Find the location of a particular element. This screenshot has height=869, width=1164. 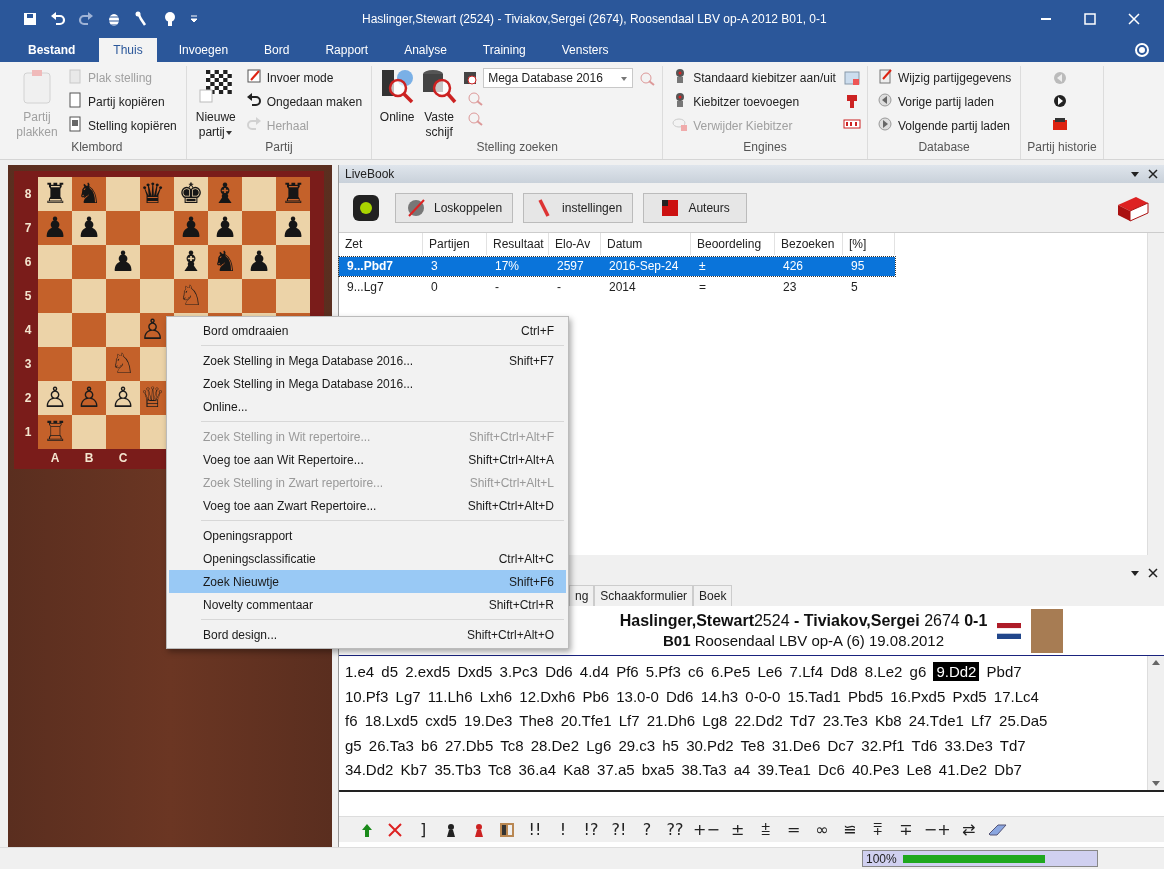

rank-label: 6 is located at coordinates (28, 262).